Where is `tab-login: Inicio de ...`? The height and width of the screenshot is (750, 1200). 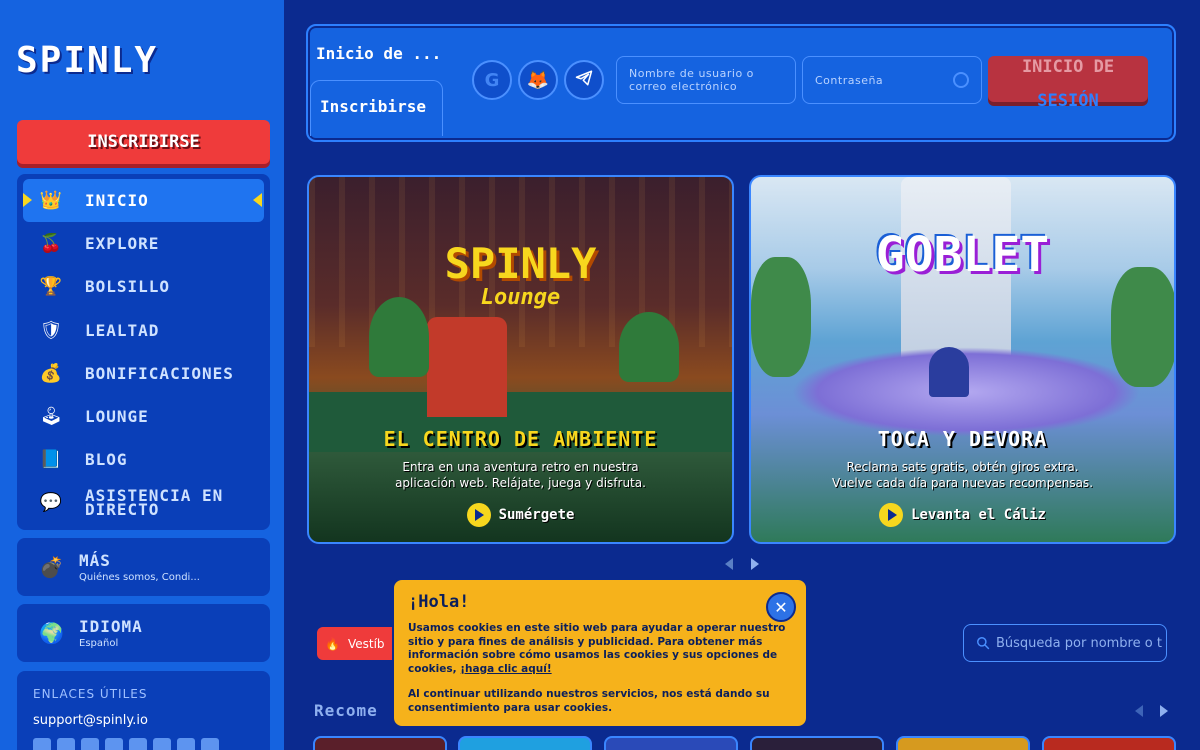 tab-login: Inicio de ... is located at coordinates (378, 53).